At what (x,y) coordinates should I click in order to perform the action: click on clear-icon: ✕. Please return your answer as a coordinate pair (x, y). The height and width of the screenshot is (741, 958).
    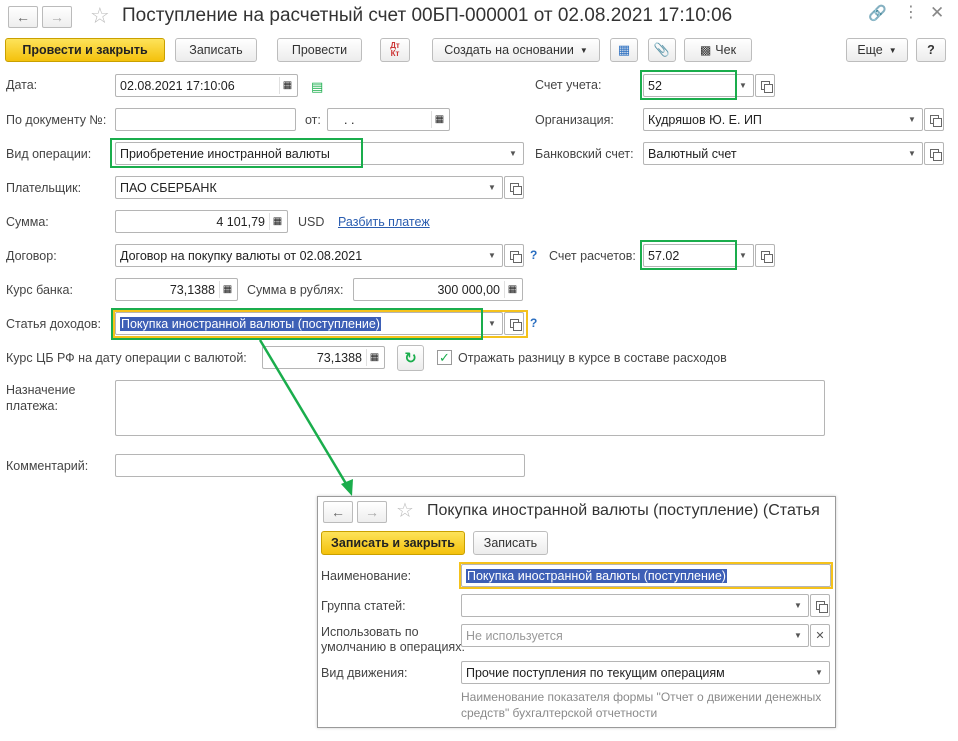
    Looking at the image, I should click on (820, 636).